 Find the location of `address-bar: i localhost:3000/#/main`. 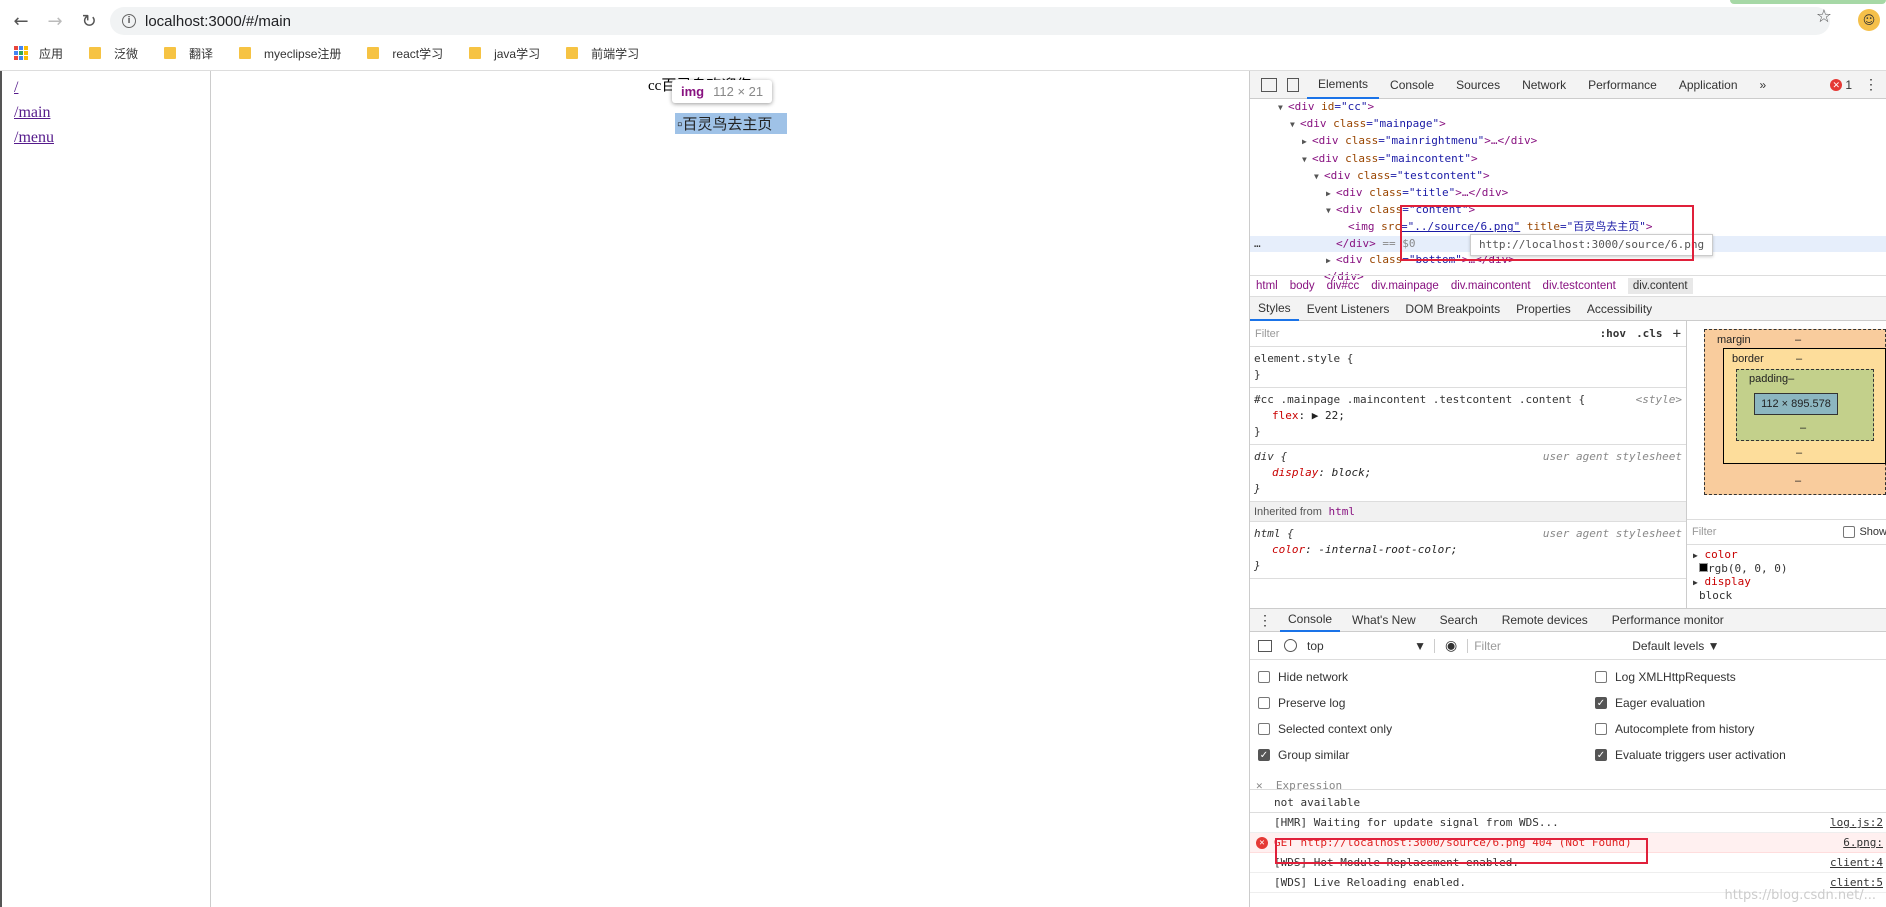

address-bar: i localhost:3000/#/main is located at coordinates (970, 21).